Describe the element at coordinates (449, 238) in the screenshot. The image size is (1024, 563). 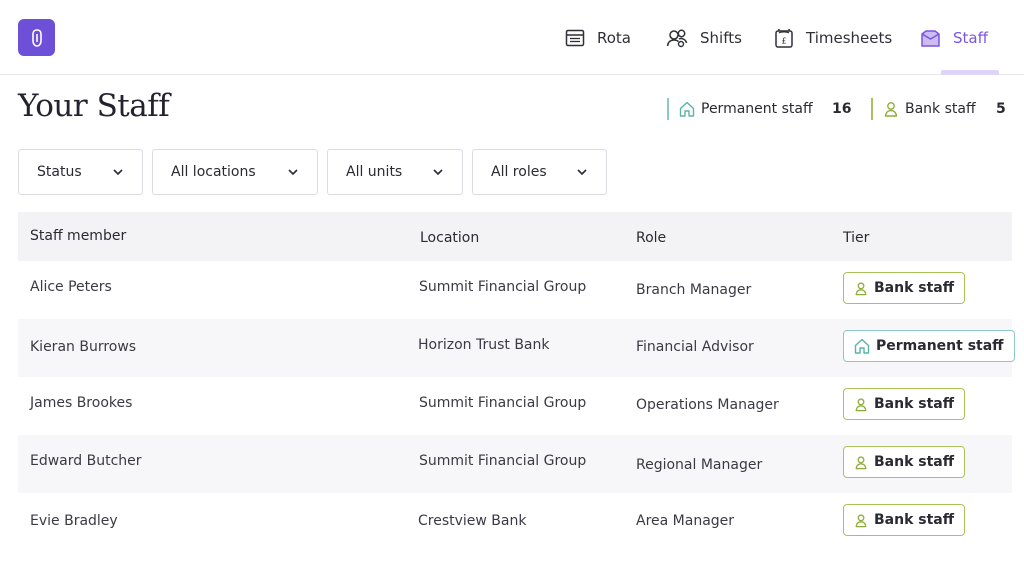
I see `column-header-location: Location` at that location.